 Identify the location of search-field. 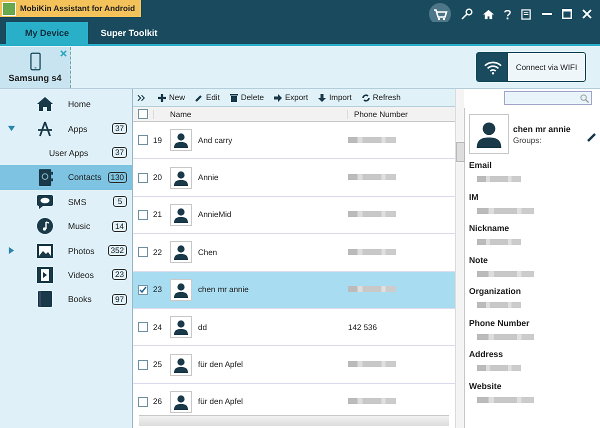
(548, 98).